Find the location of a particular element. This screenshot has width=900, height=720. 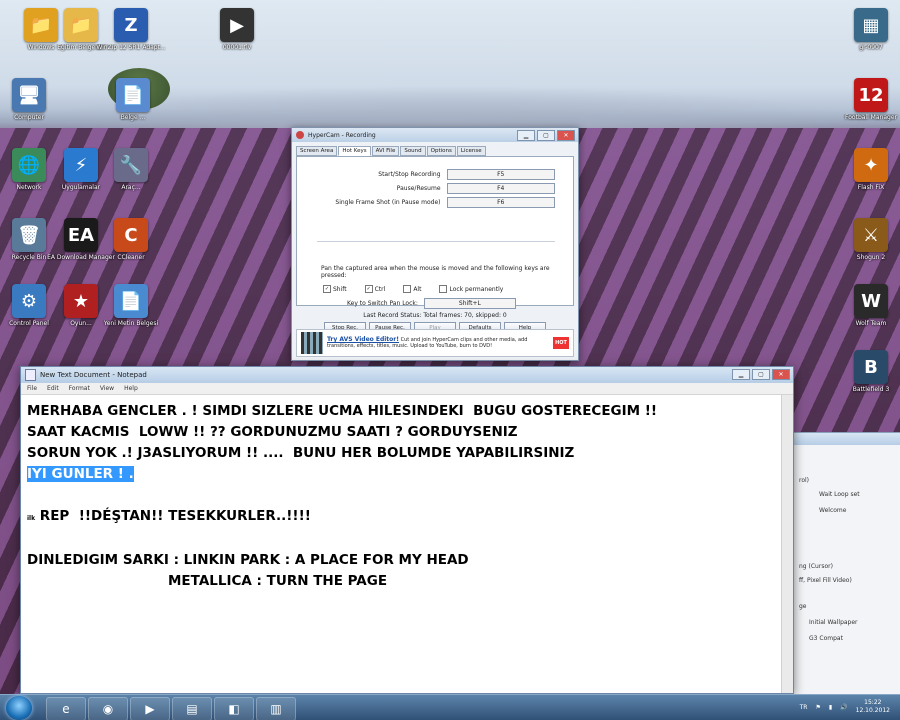

tab-sound: Sound is located at coordinates (413, 151).